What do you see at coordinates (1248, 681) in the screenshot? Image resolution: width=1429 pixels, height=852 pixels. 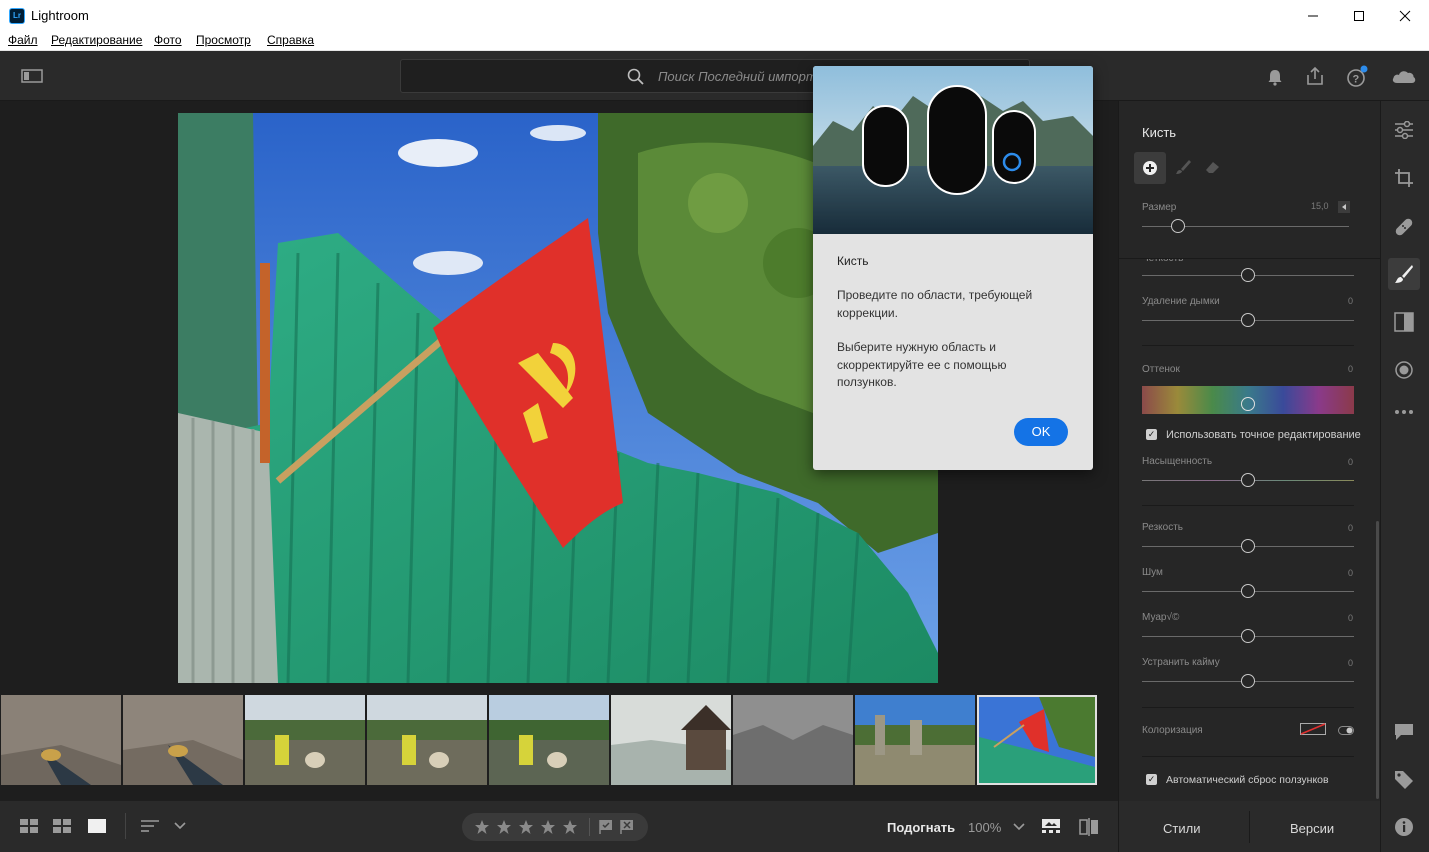 I see `defringe-slider-knob` at bounding box center [1248, 681].